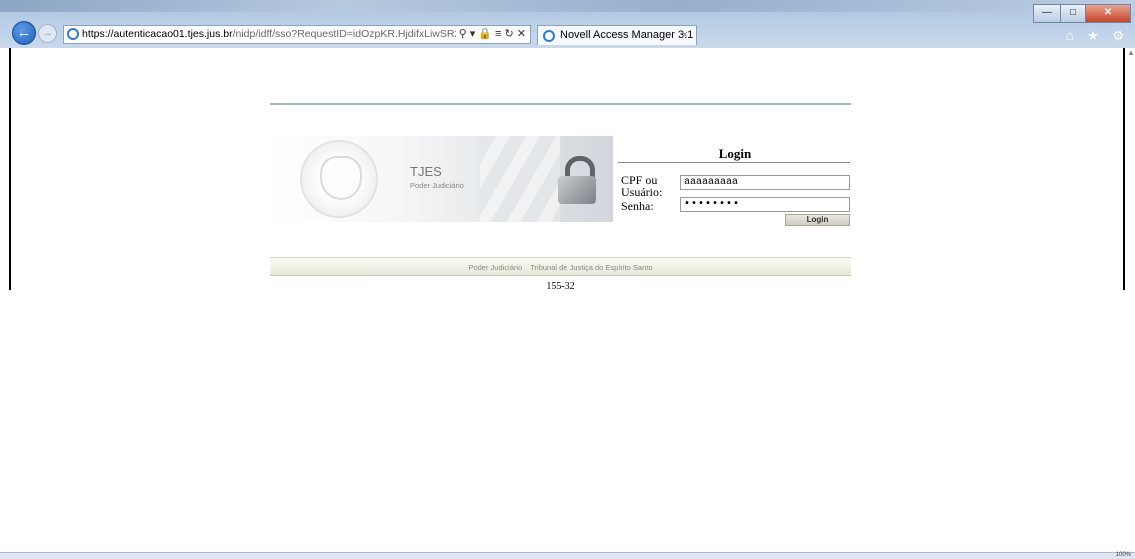  Describe the element at coordinates (591, 267) in the screenshot. I see `footer-right-text: Tribunal de Justiça do Espírito Santo` at that location.